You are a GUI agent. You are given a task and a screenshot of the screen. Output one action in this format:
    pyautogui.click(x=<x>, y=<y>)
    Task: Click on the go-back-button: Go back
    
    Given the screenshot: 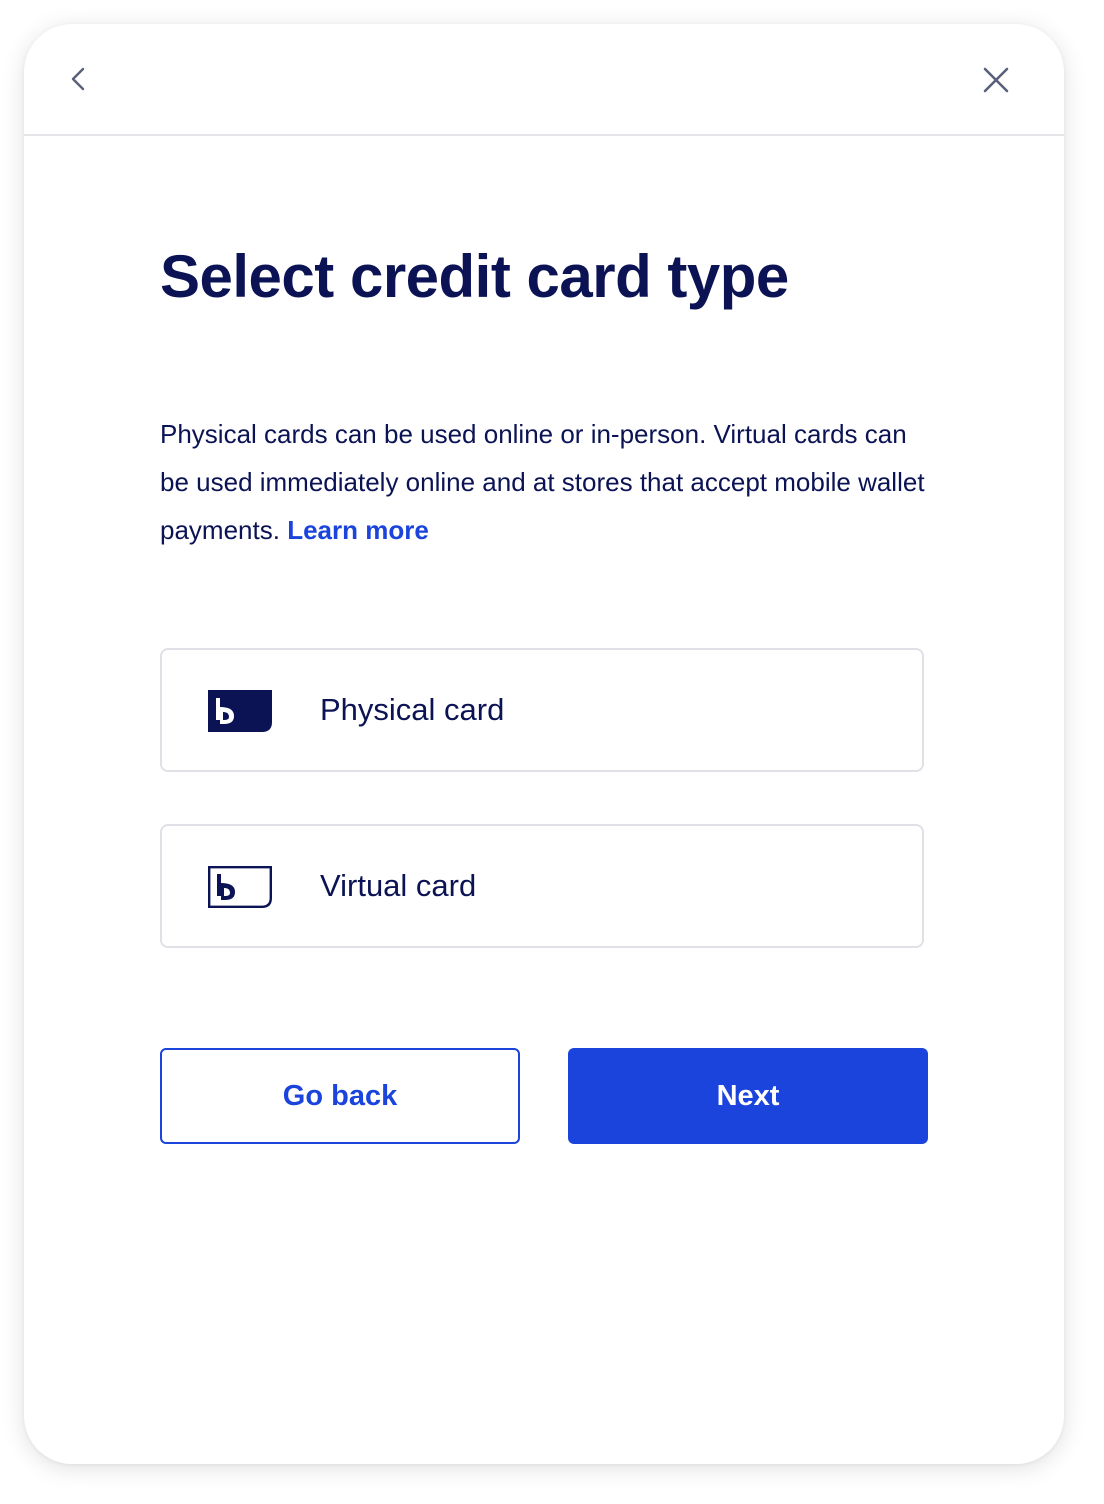 What is the action you would take?
    pyautogui.click(x=340, y=1096)
    